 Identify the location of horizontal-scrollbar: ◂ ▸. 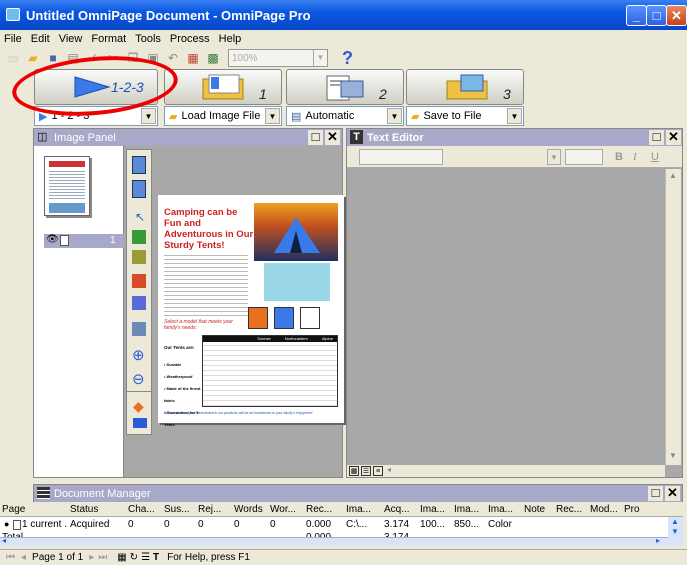
(334, 541).